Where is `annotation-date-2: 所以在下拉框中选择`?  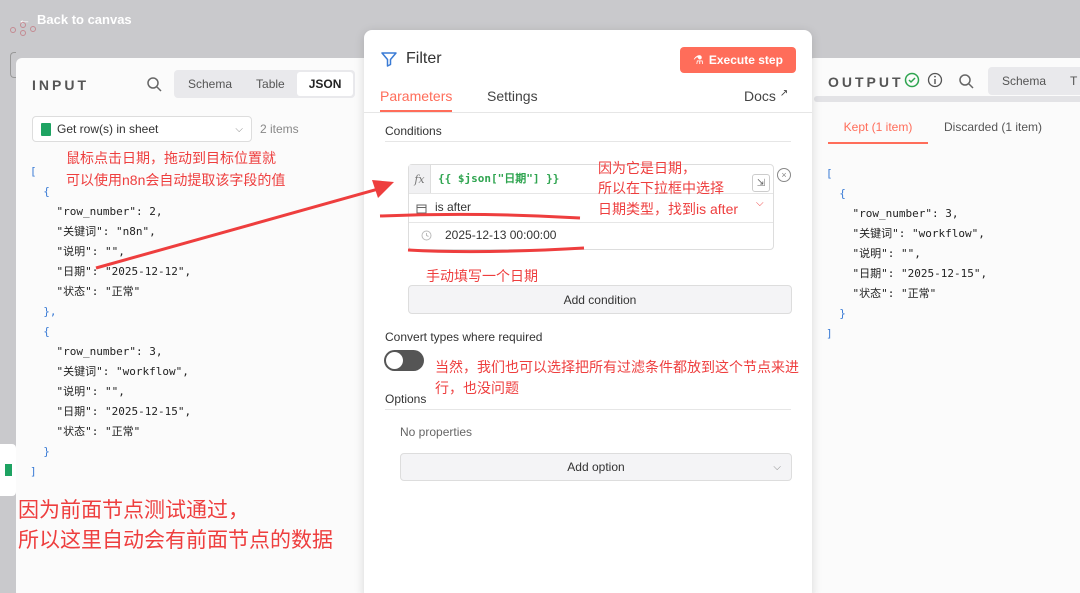 annotation-date-2: 所以在下拉框中选择 is located at coordinates (661, 188).